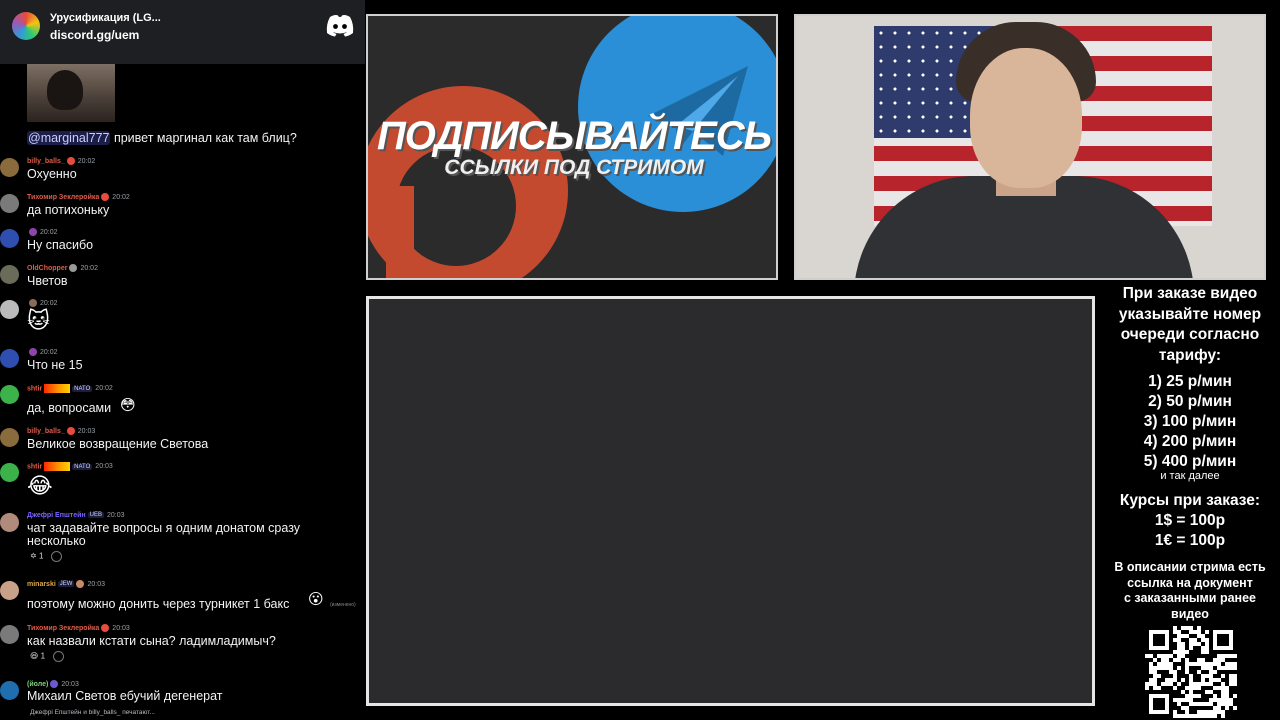 This screenshot has height=720, width=1280. I want to click on tiers-etc: и так далее, so click(1190, 476).